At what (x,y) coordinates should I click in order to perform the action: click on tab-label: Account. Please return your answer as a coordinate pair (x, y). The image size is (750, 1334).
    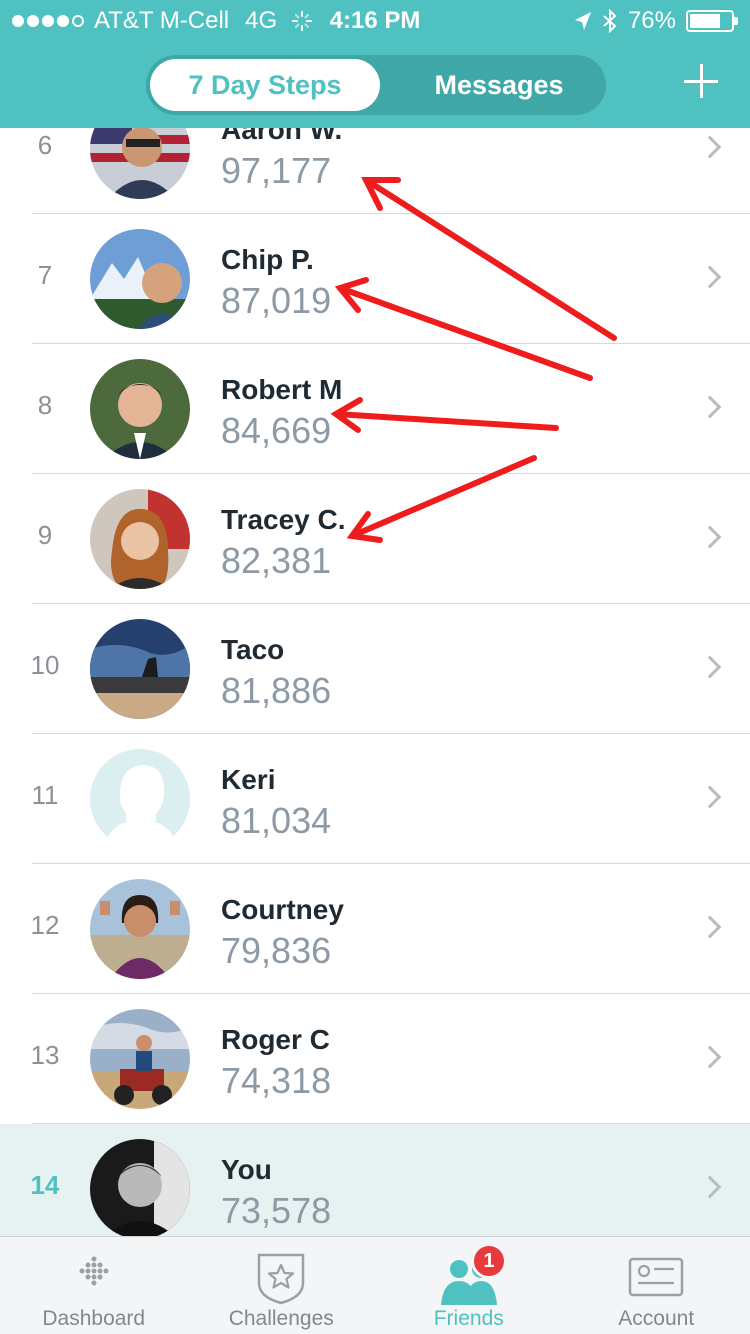
    Looking at the image, I should click on (656, 1318).